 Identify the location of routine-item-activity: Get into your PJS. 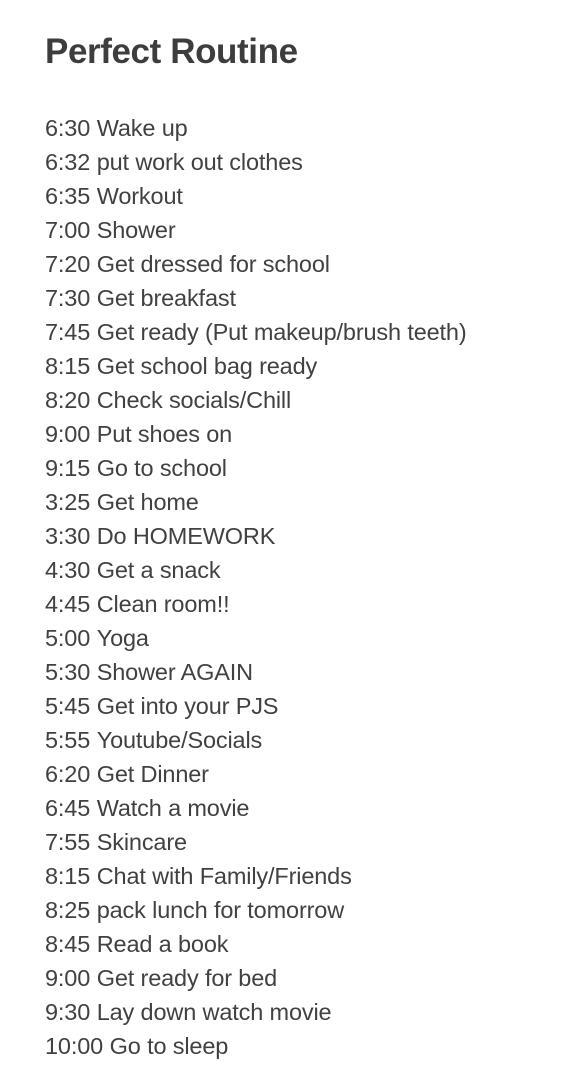
(187, 706).